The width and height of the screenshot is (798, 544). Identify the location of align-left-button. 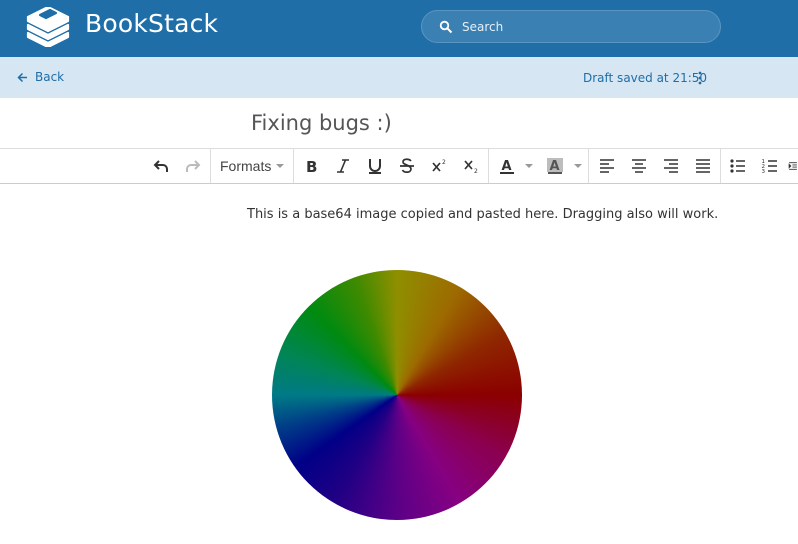
(607, 166).